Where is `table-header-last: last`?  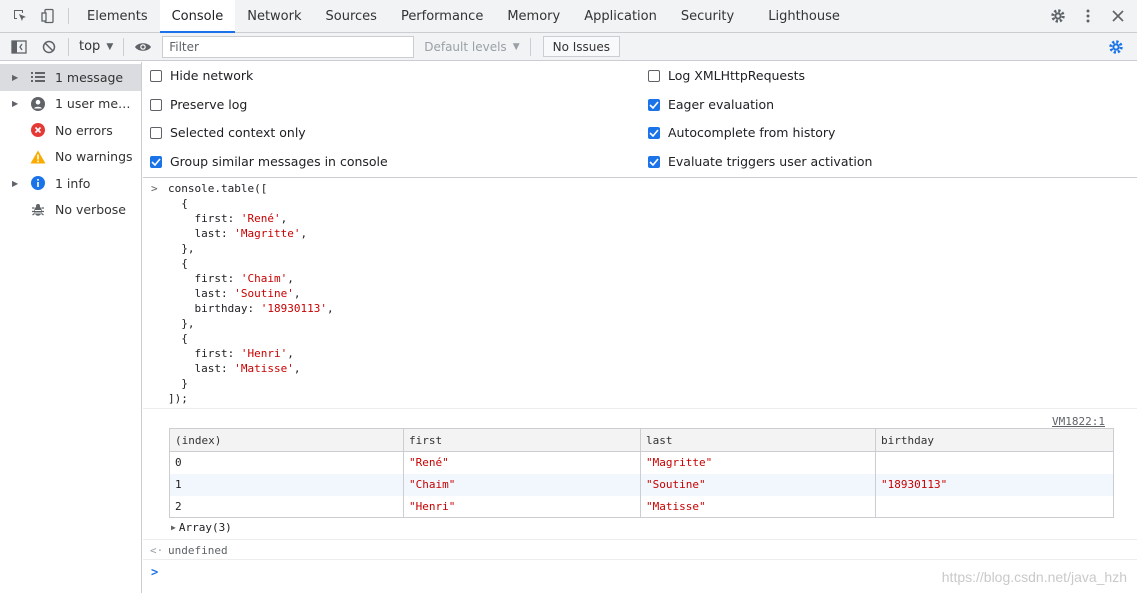 table-header-last: last is located at coordinates (758, 440).